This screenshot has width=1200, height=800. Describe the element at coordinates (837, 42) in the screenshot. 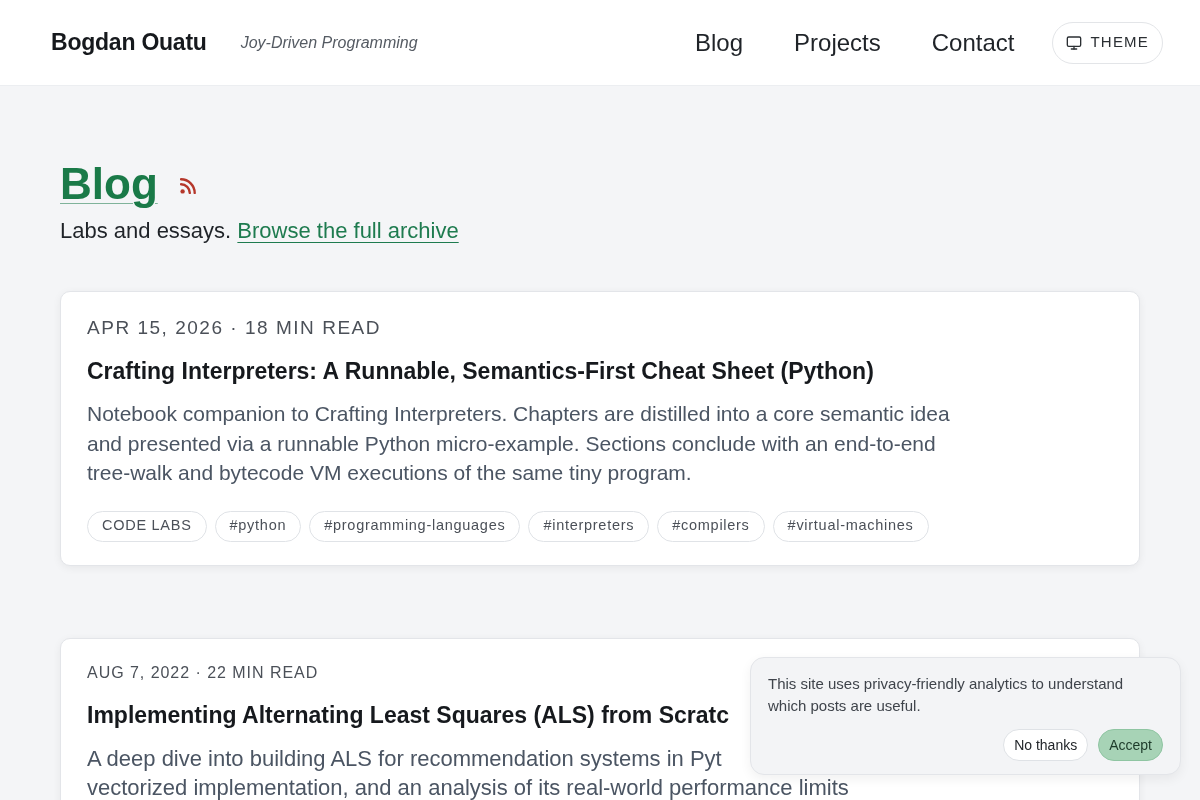

I see `nav-link: Projects` at that location.